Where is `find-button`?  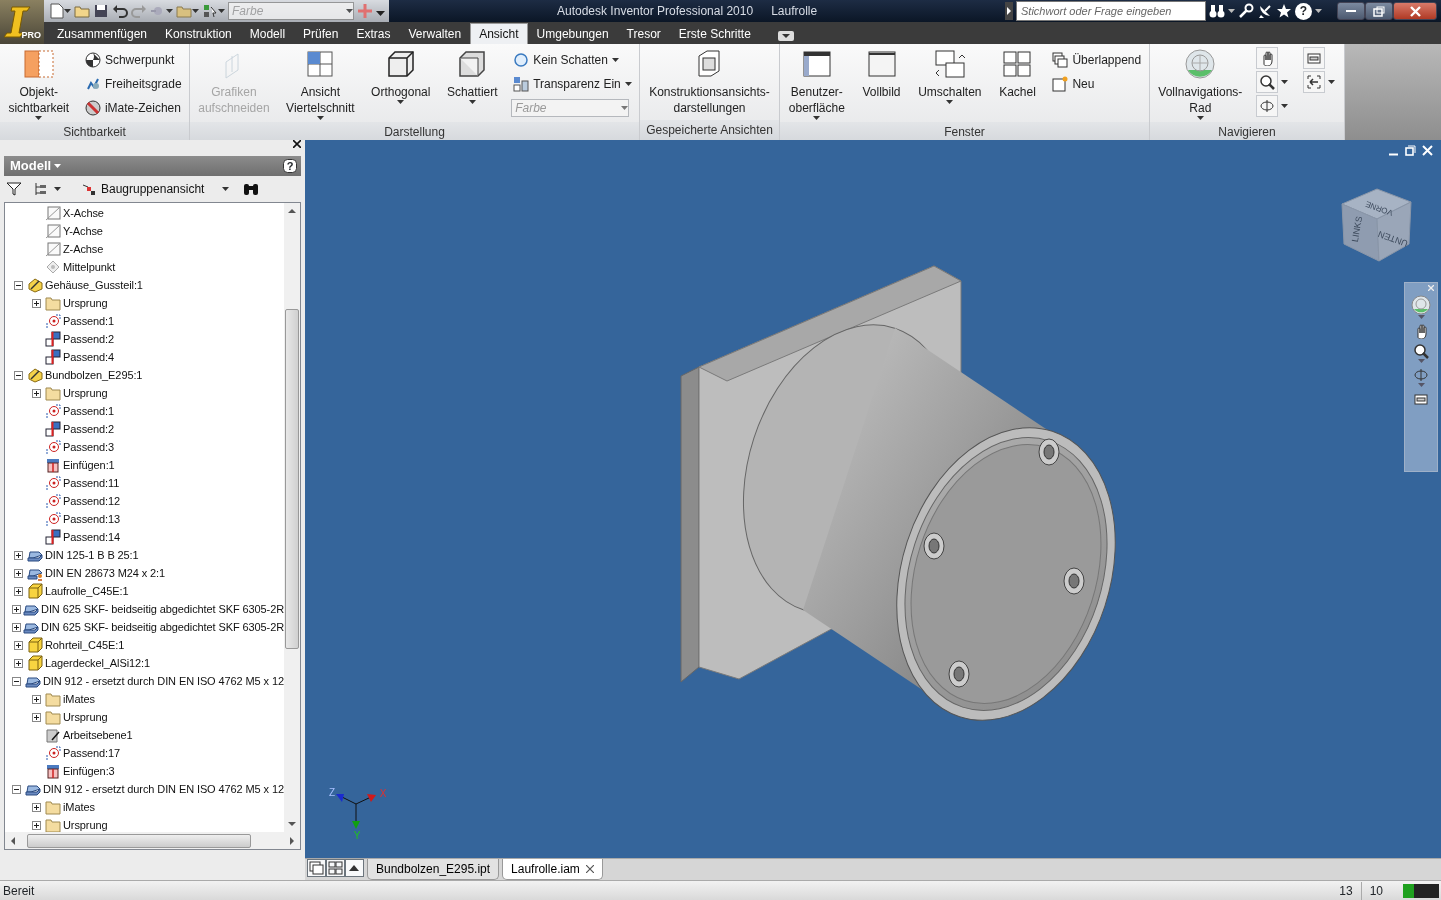
find-button is located at coordinates (251, 189).